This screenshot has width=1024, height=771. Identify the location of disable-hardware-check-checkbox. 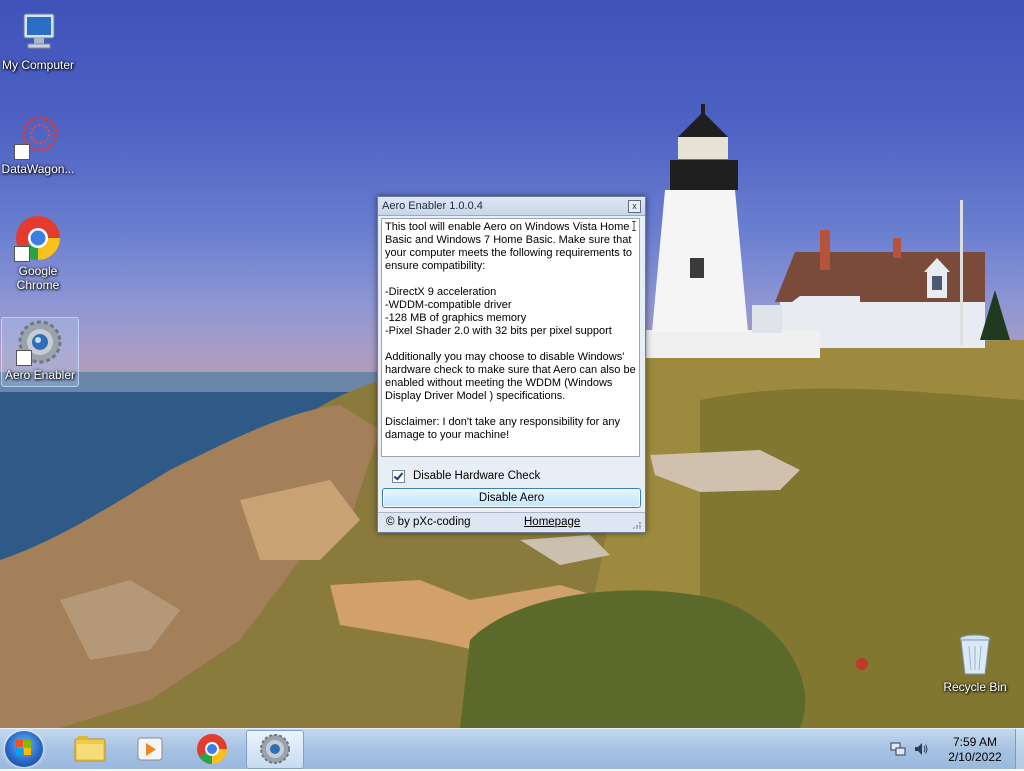
(398, 476).